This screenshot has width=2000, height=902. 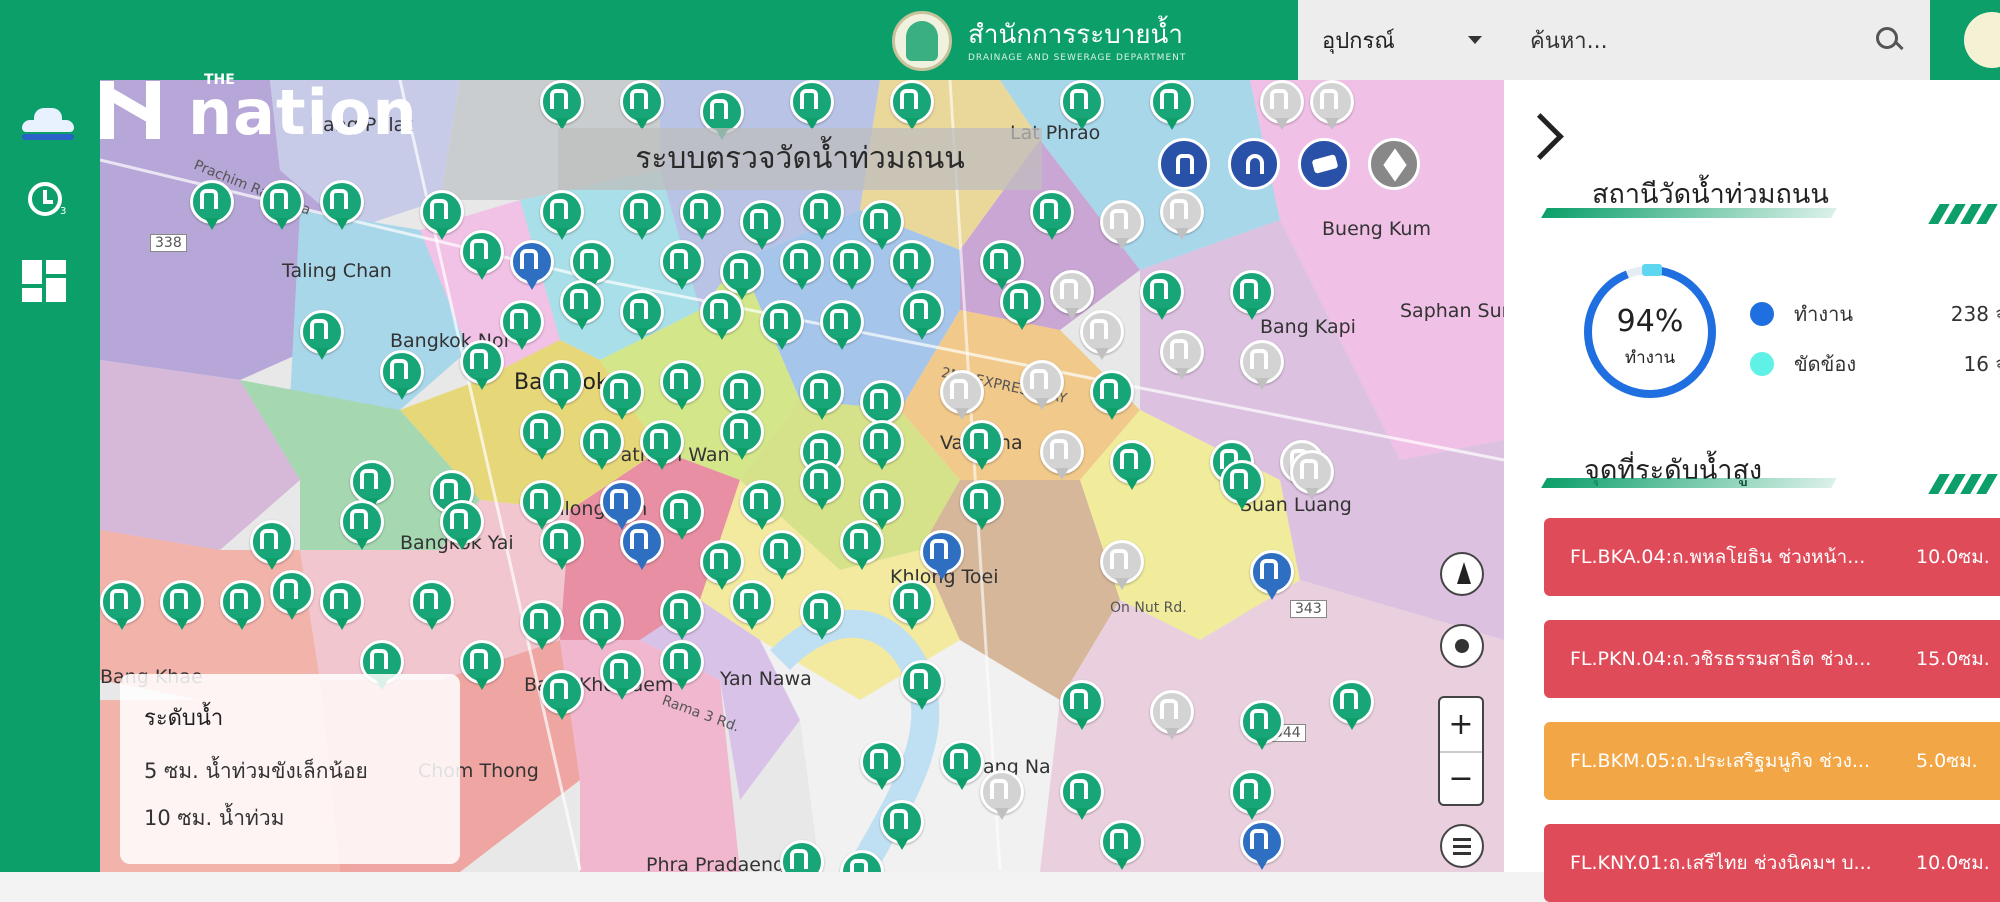 I want to click on layers-icon, so click(x=1394, y=164).